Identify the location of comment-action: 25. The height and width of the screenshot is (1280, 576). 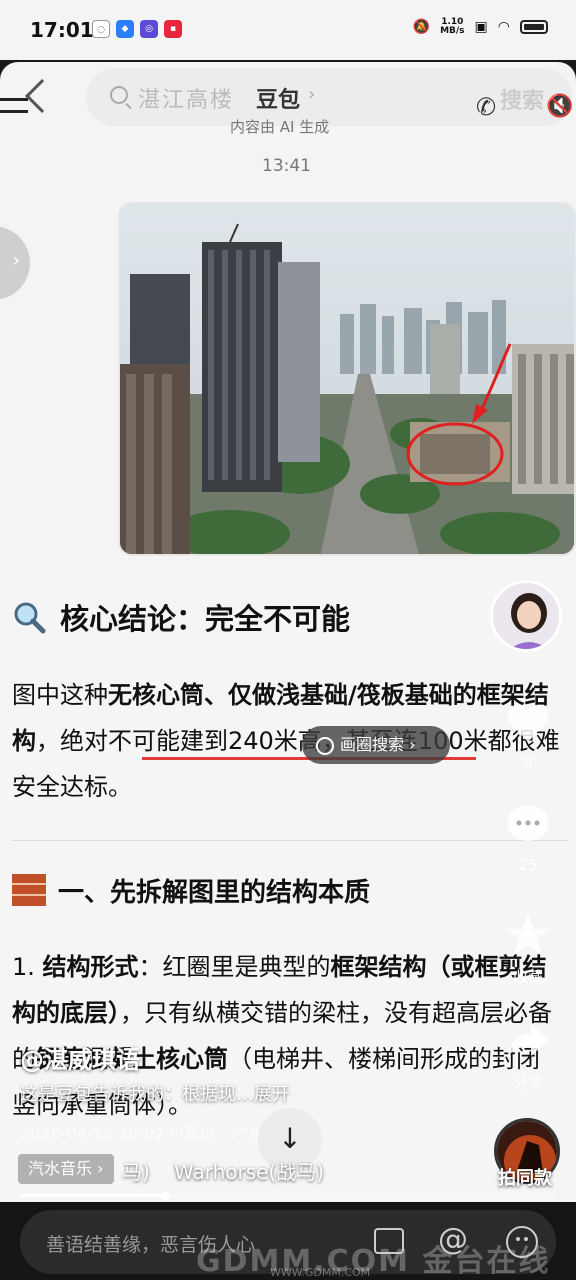
(528, 838).